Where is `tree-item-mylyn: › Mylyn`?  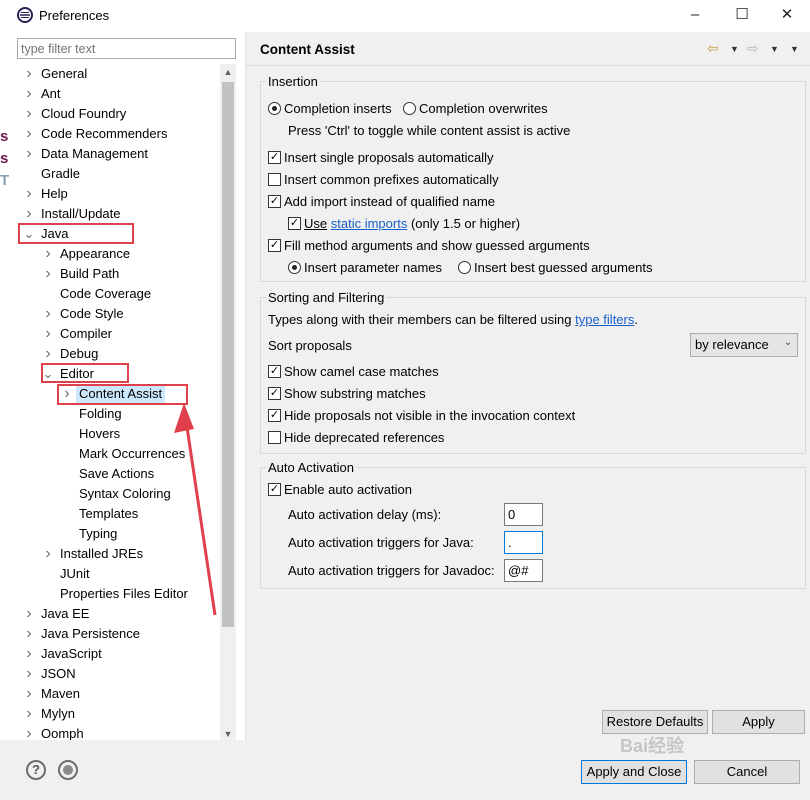 tree-item-mylyn: › Mylyn is located at coordinates (118, 714).